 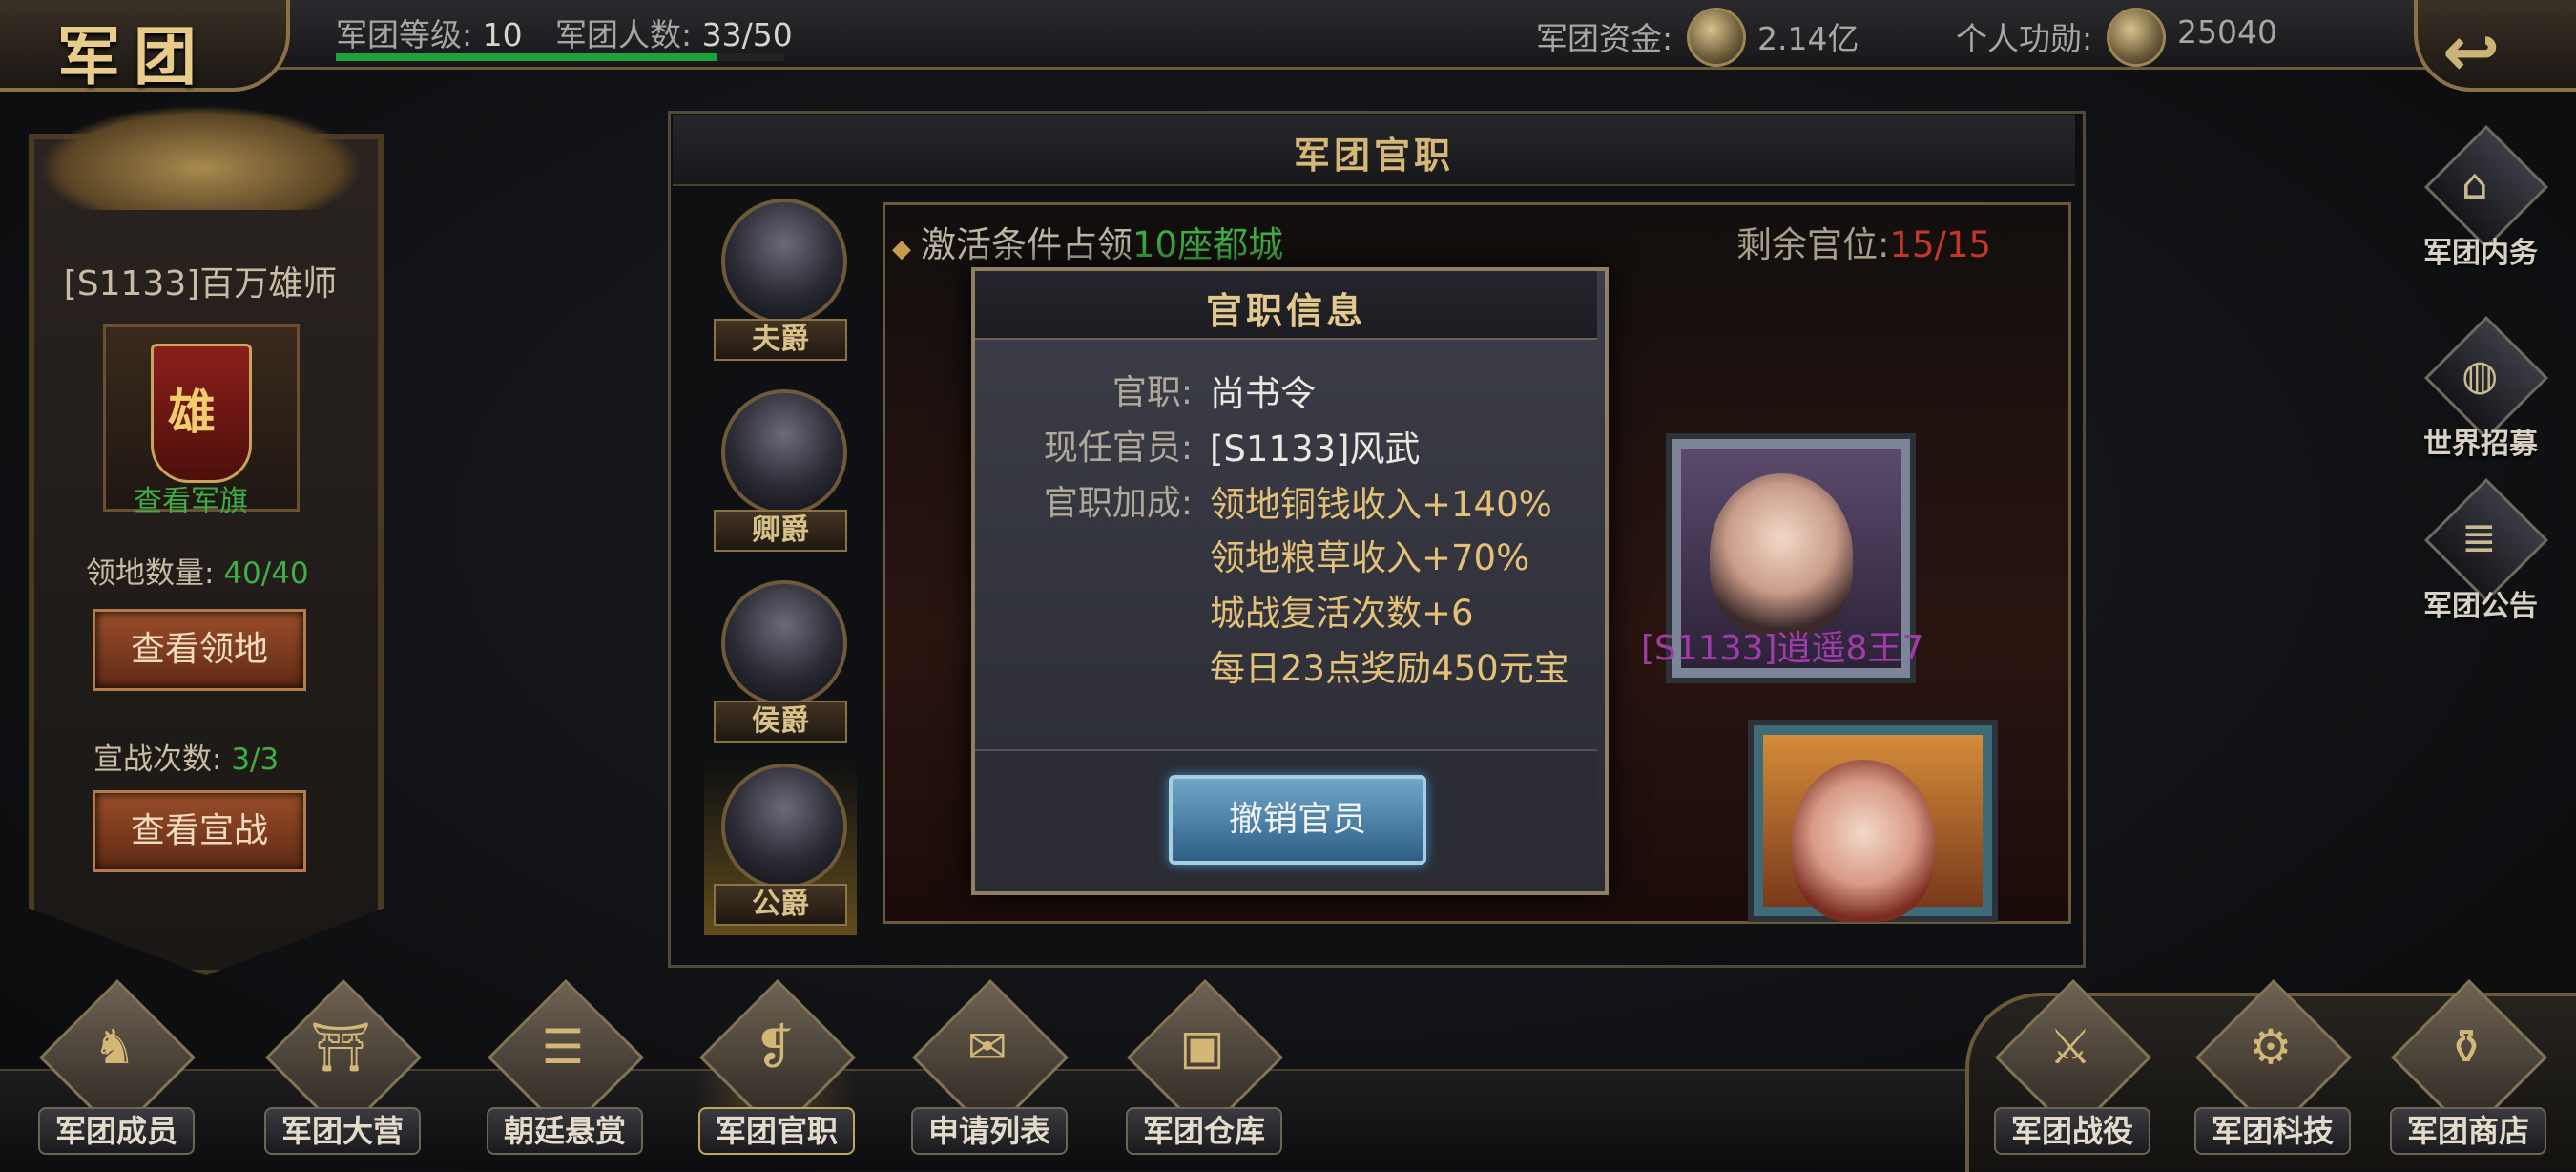 What do you see at coordinates (2070, 1066) in the screenshot?
I see `bottom-item-battle: ⚔ 军团战役` at bounding box center [2070, 1066].